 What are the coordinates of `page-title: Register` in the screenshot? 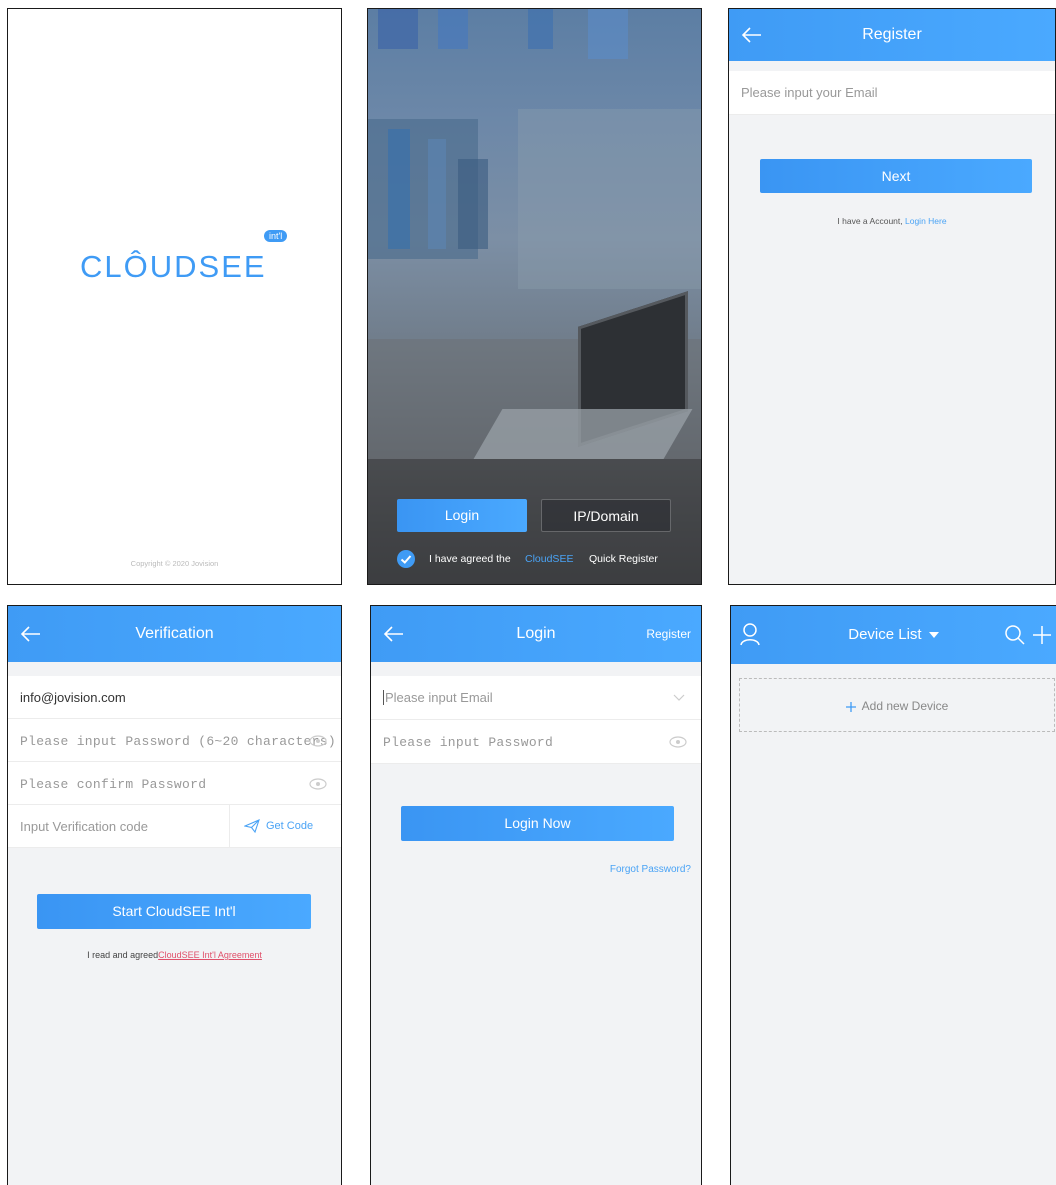 It's located at (892, 34).